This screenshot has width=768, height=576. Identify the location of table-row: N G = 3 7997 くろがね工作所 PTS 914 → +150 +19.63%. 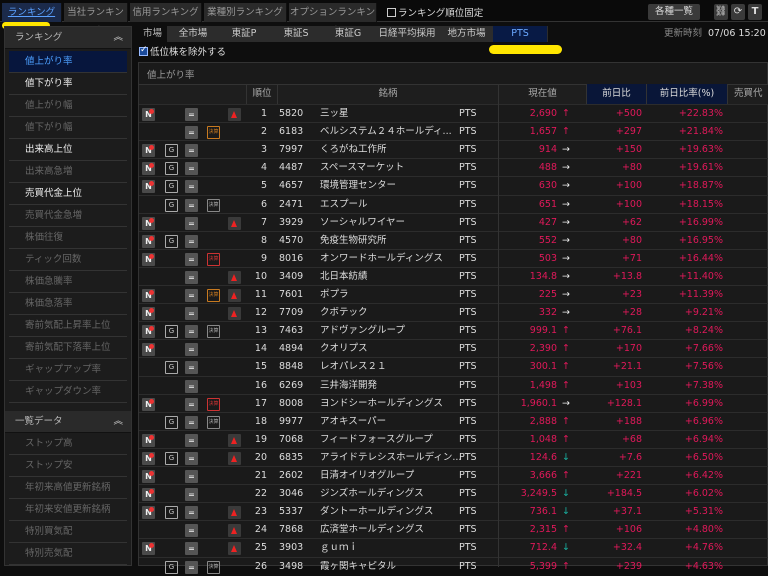
(453, 149).